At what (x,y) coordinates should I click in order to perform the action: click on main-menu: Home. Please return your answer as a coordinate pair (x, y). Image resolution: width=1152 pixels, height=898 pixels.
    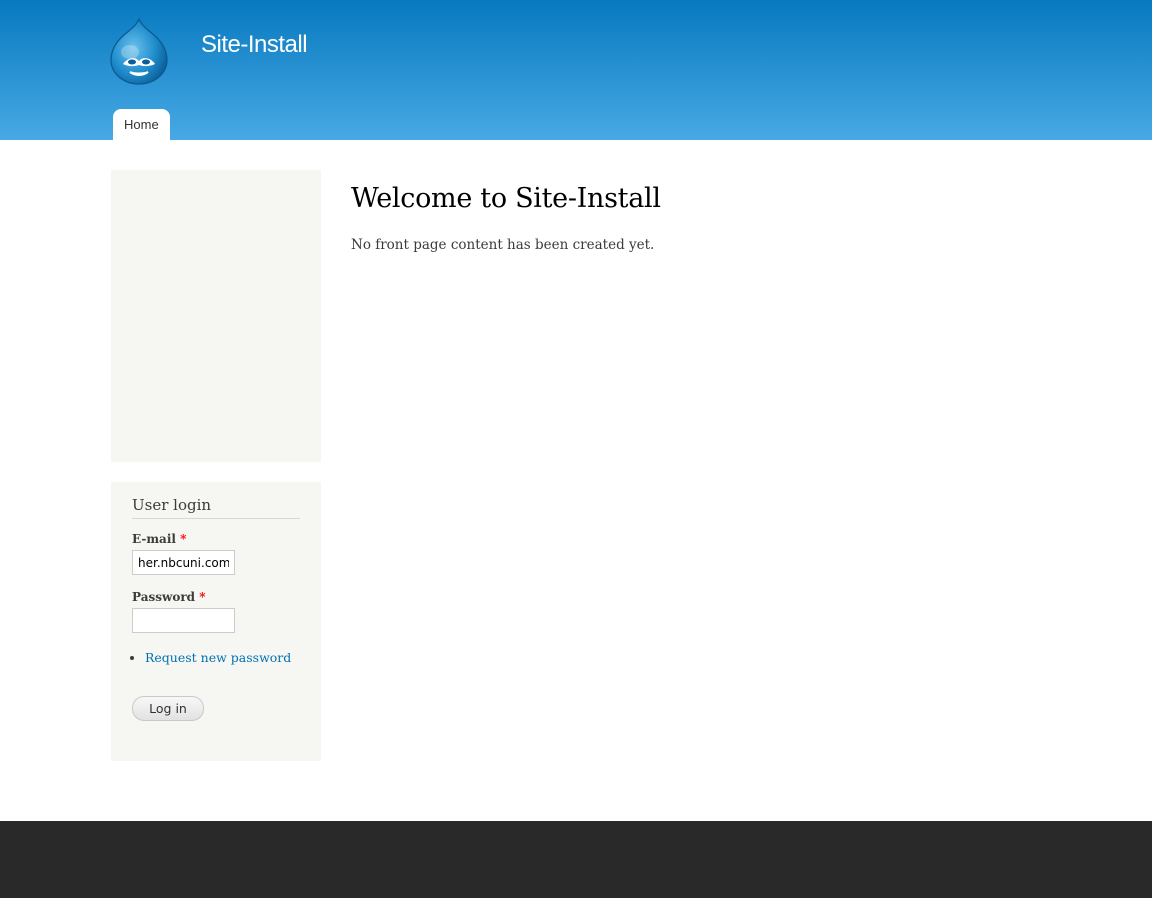
    Looking at the image, I should click on (141, 124).